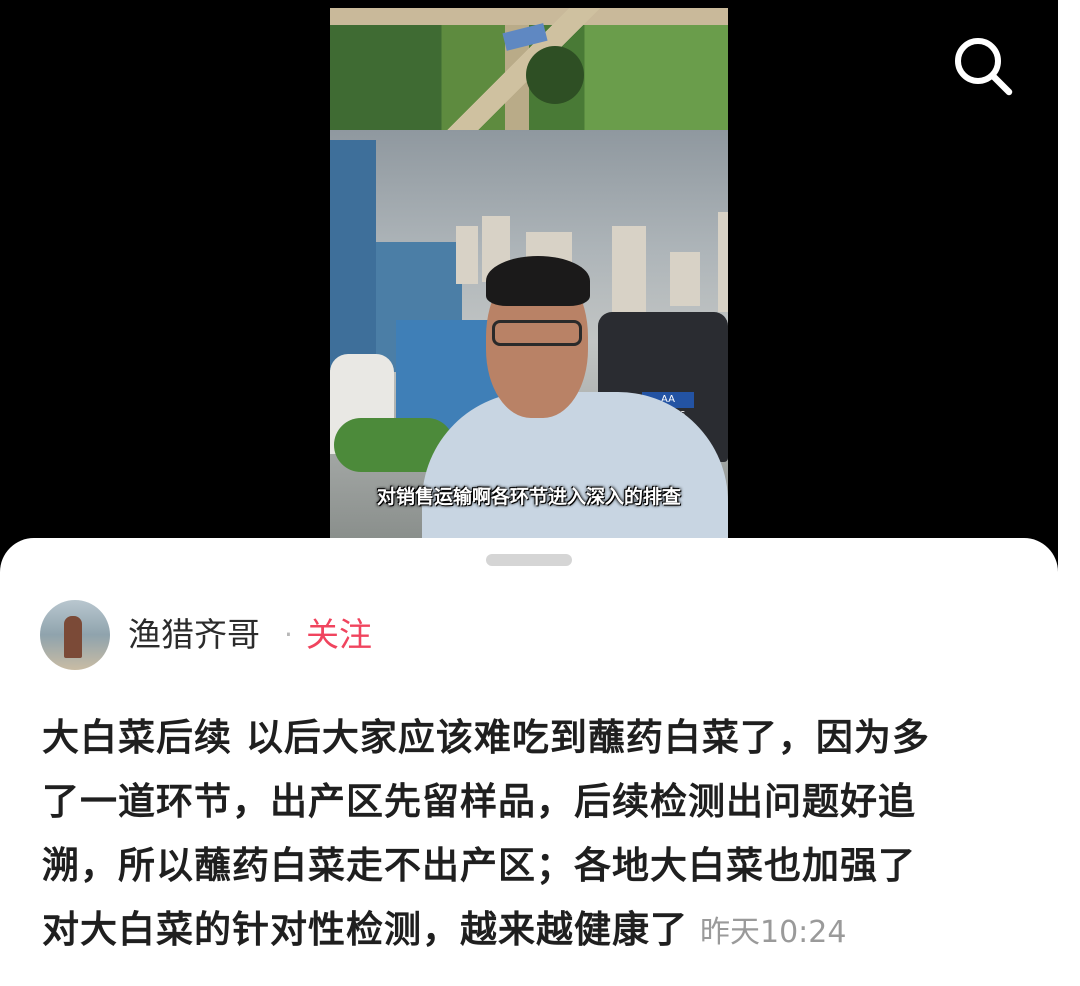  I want to click on author-avatar, so click(75, 635).